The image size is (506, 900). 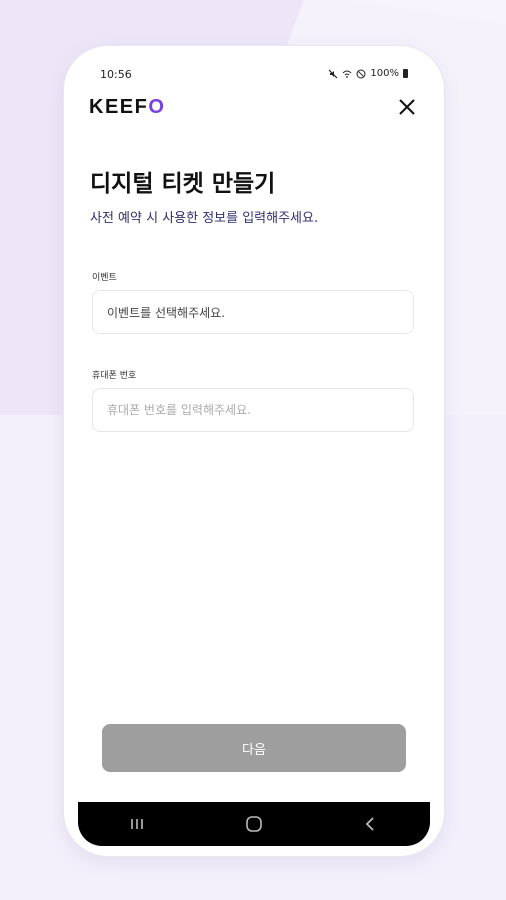 What do you see at coordinates (116, 74) in the screenshot?
I see `status-time: 10:56` at bounding box center [116, 74].